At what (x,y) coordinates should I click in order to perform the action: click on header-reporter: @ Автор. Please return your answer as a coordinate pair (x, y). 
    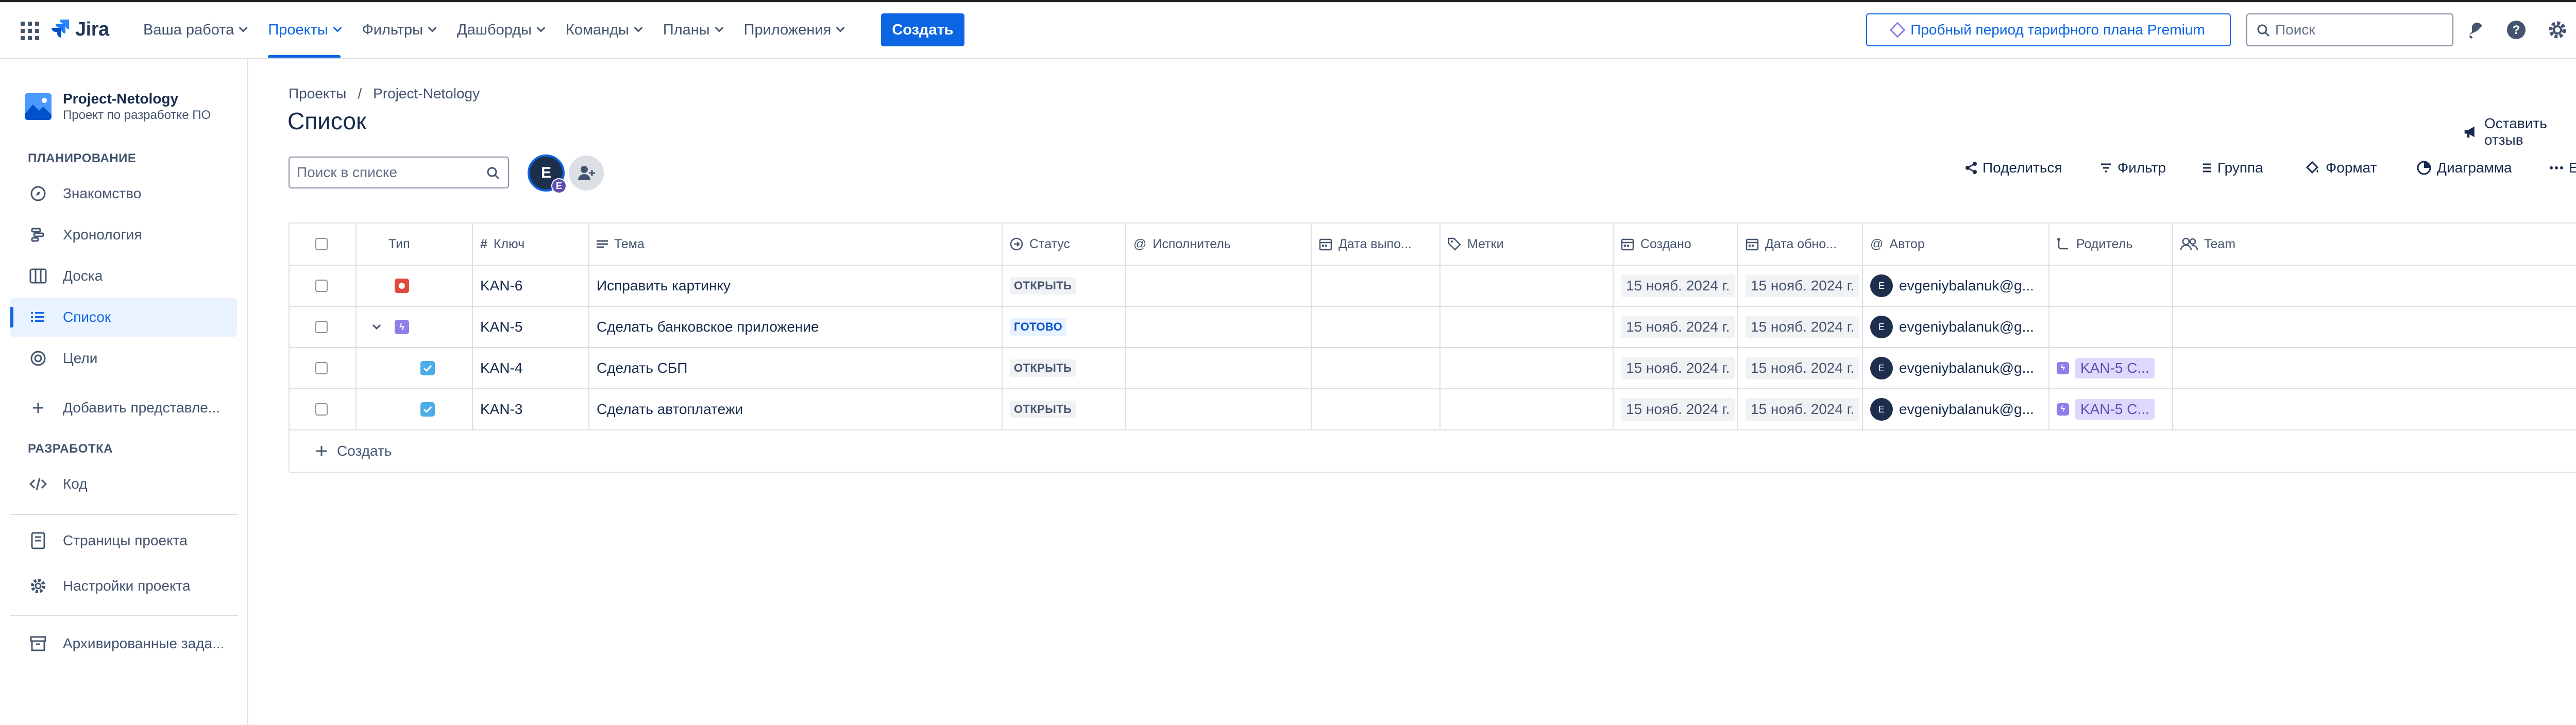
    Looking at the image, I should click on (1956, 244).